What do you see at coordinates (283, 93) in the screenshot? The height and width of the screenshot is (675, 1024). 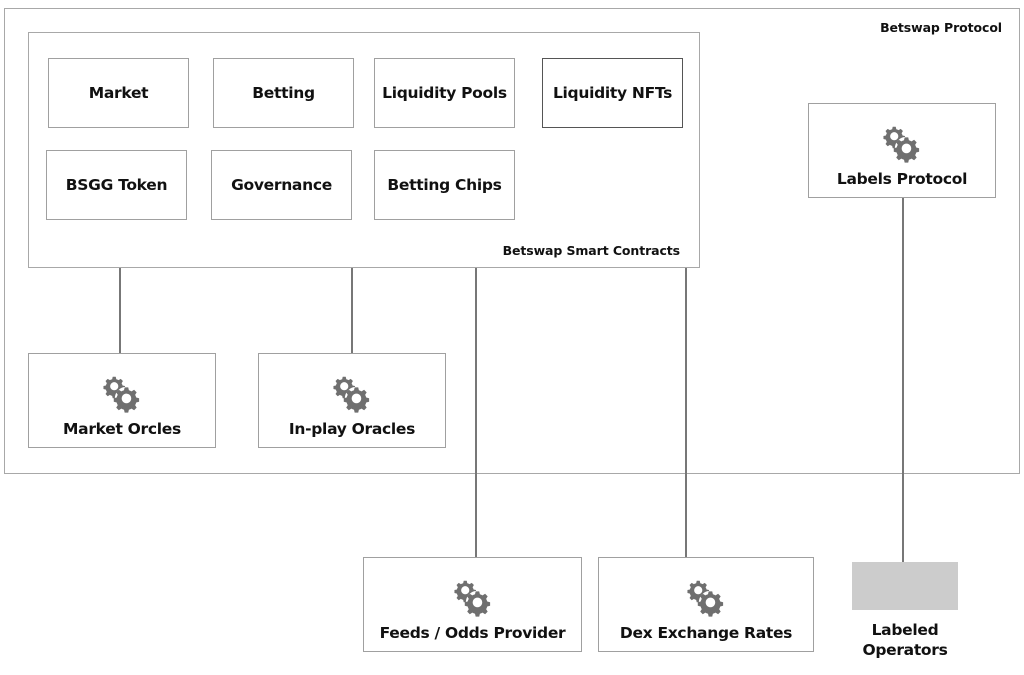 I see `module-betting: Betting` at bounding box center [283, 93].